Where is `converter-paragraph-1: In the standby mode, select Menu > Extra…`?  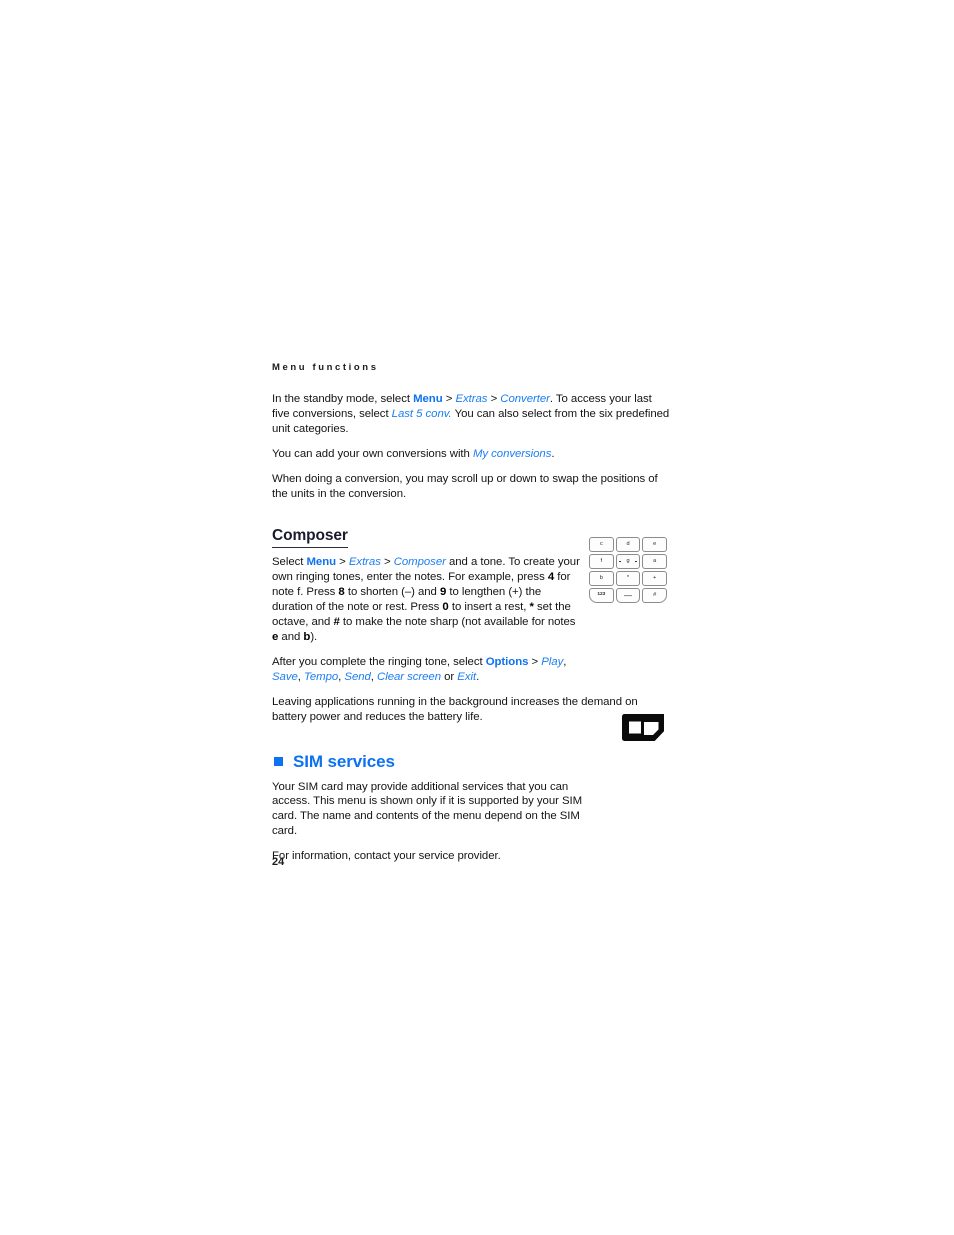
converter-paragraph-1: In the standby mode, select Menu > Extra… is located at coordinates (472, 414).